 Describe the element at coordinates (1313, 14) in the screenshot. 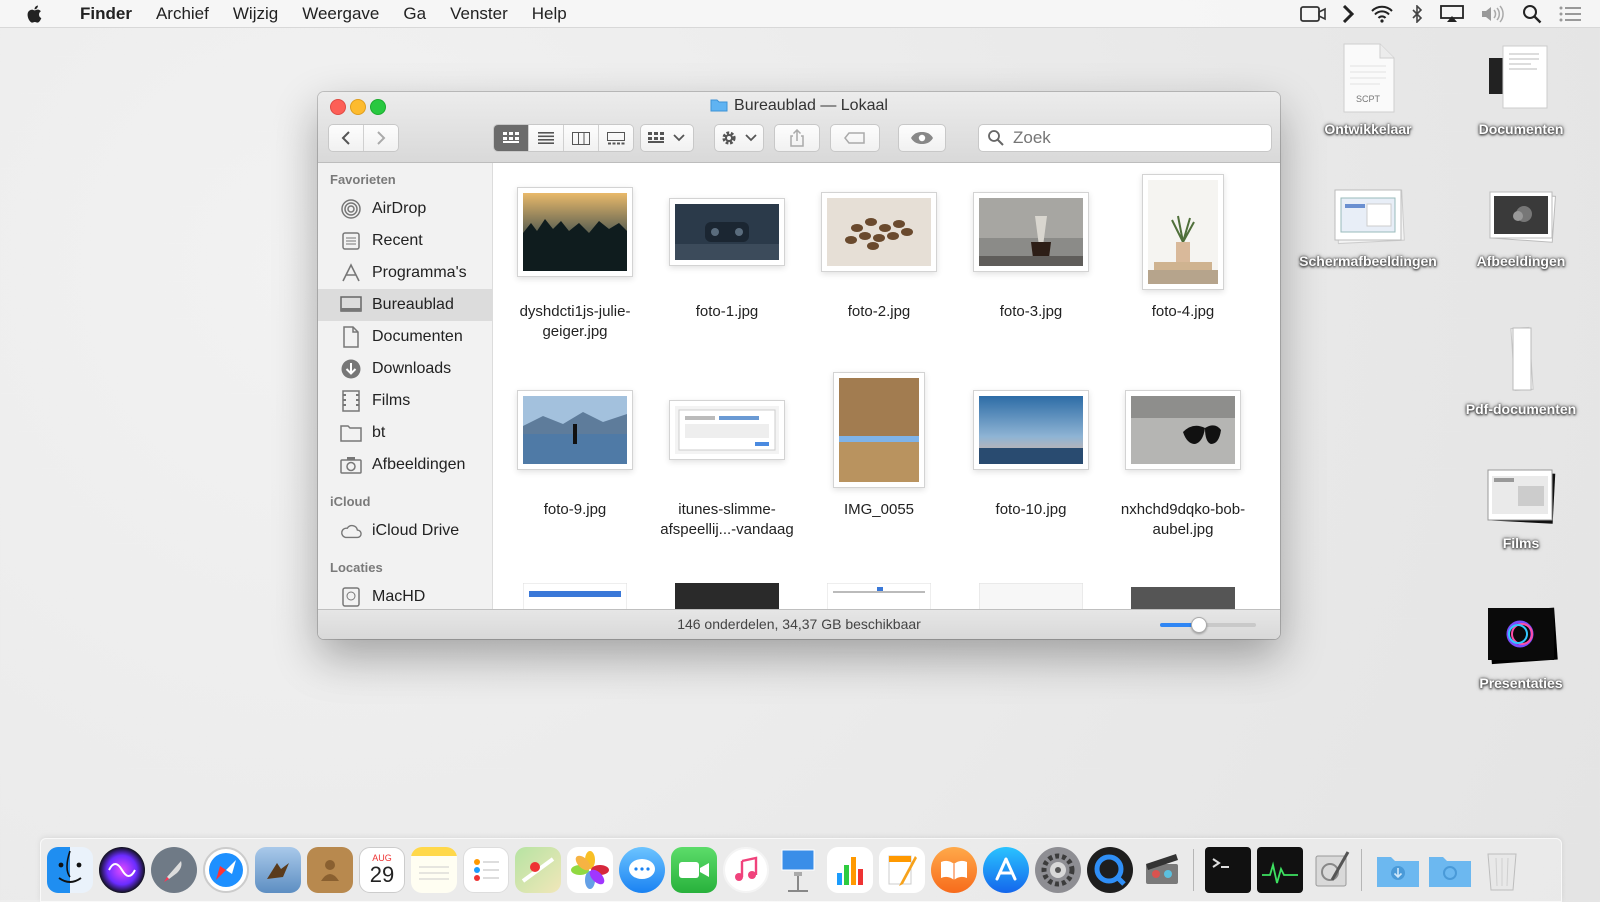

I see `screen-recording-icon` at that location.